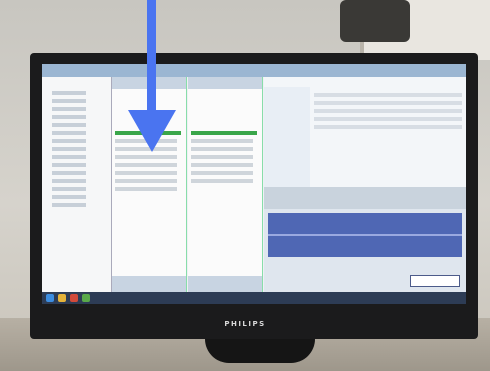  Describe the element at coordinates (375, 21) in the screenshot. I see `camera-device` at that location.